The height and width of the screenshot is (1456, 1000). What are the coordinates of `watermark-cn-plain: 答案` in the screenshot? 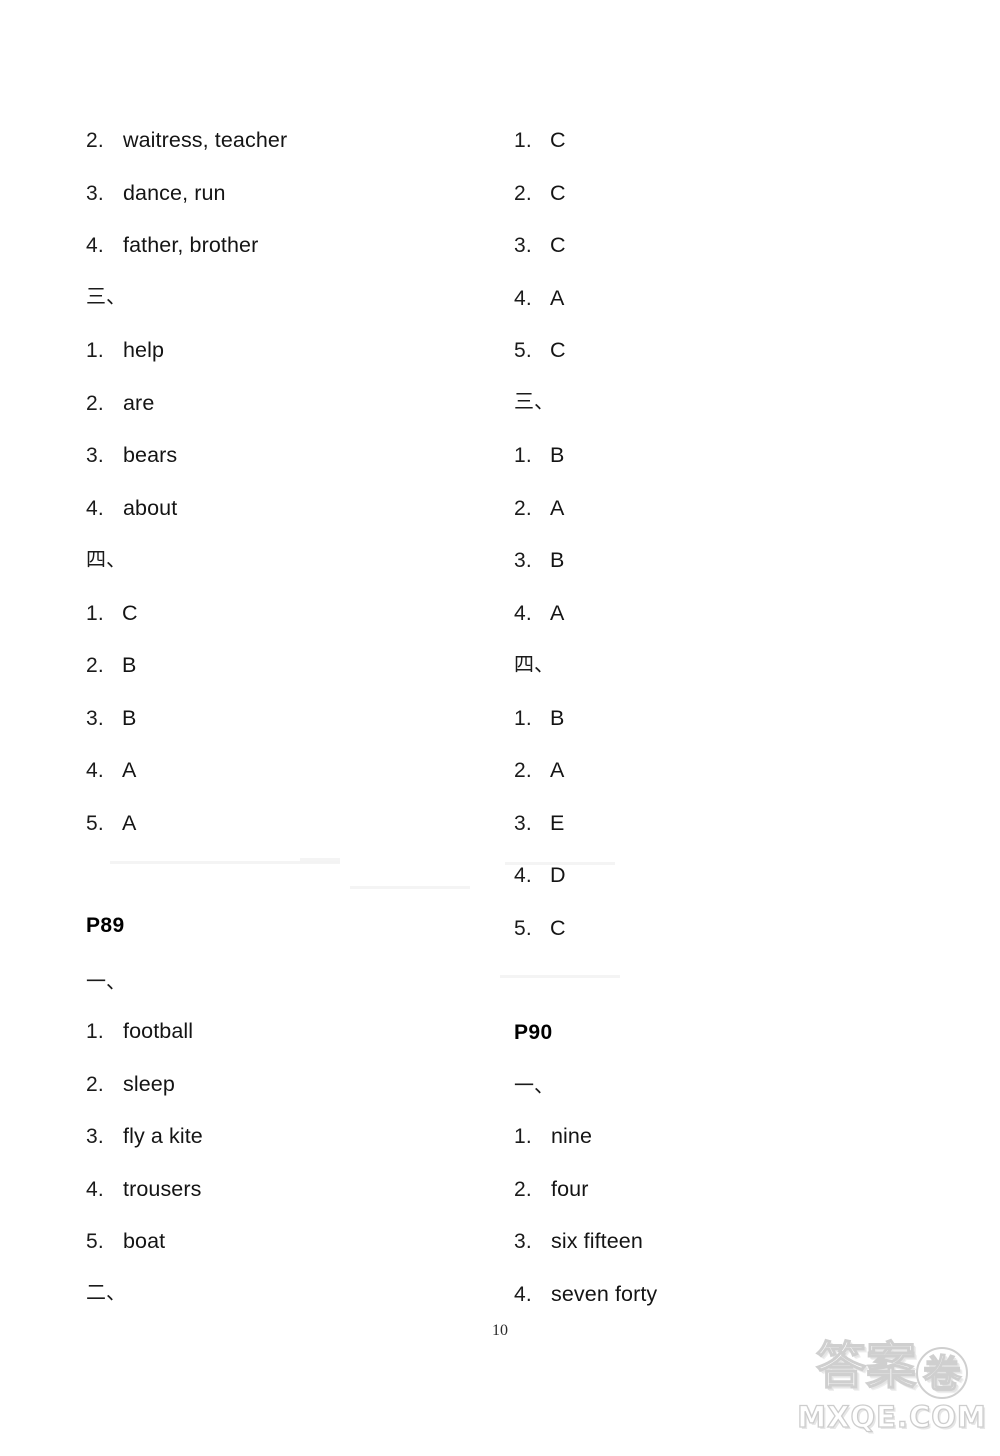 It's located at (865, 1366).